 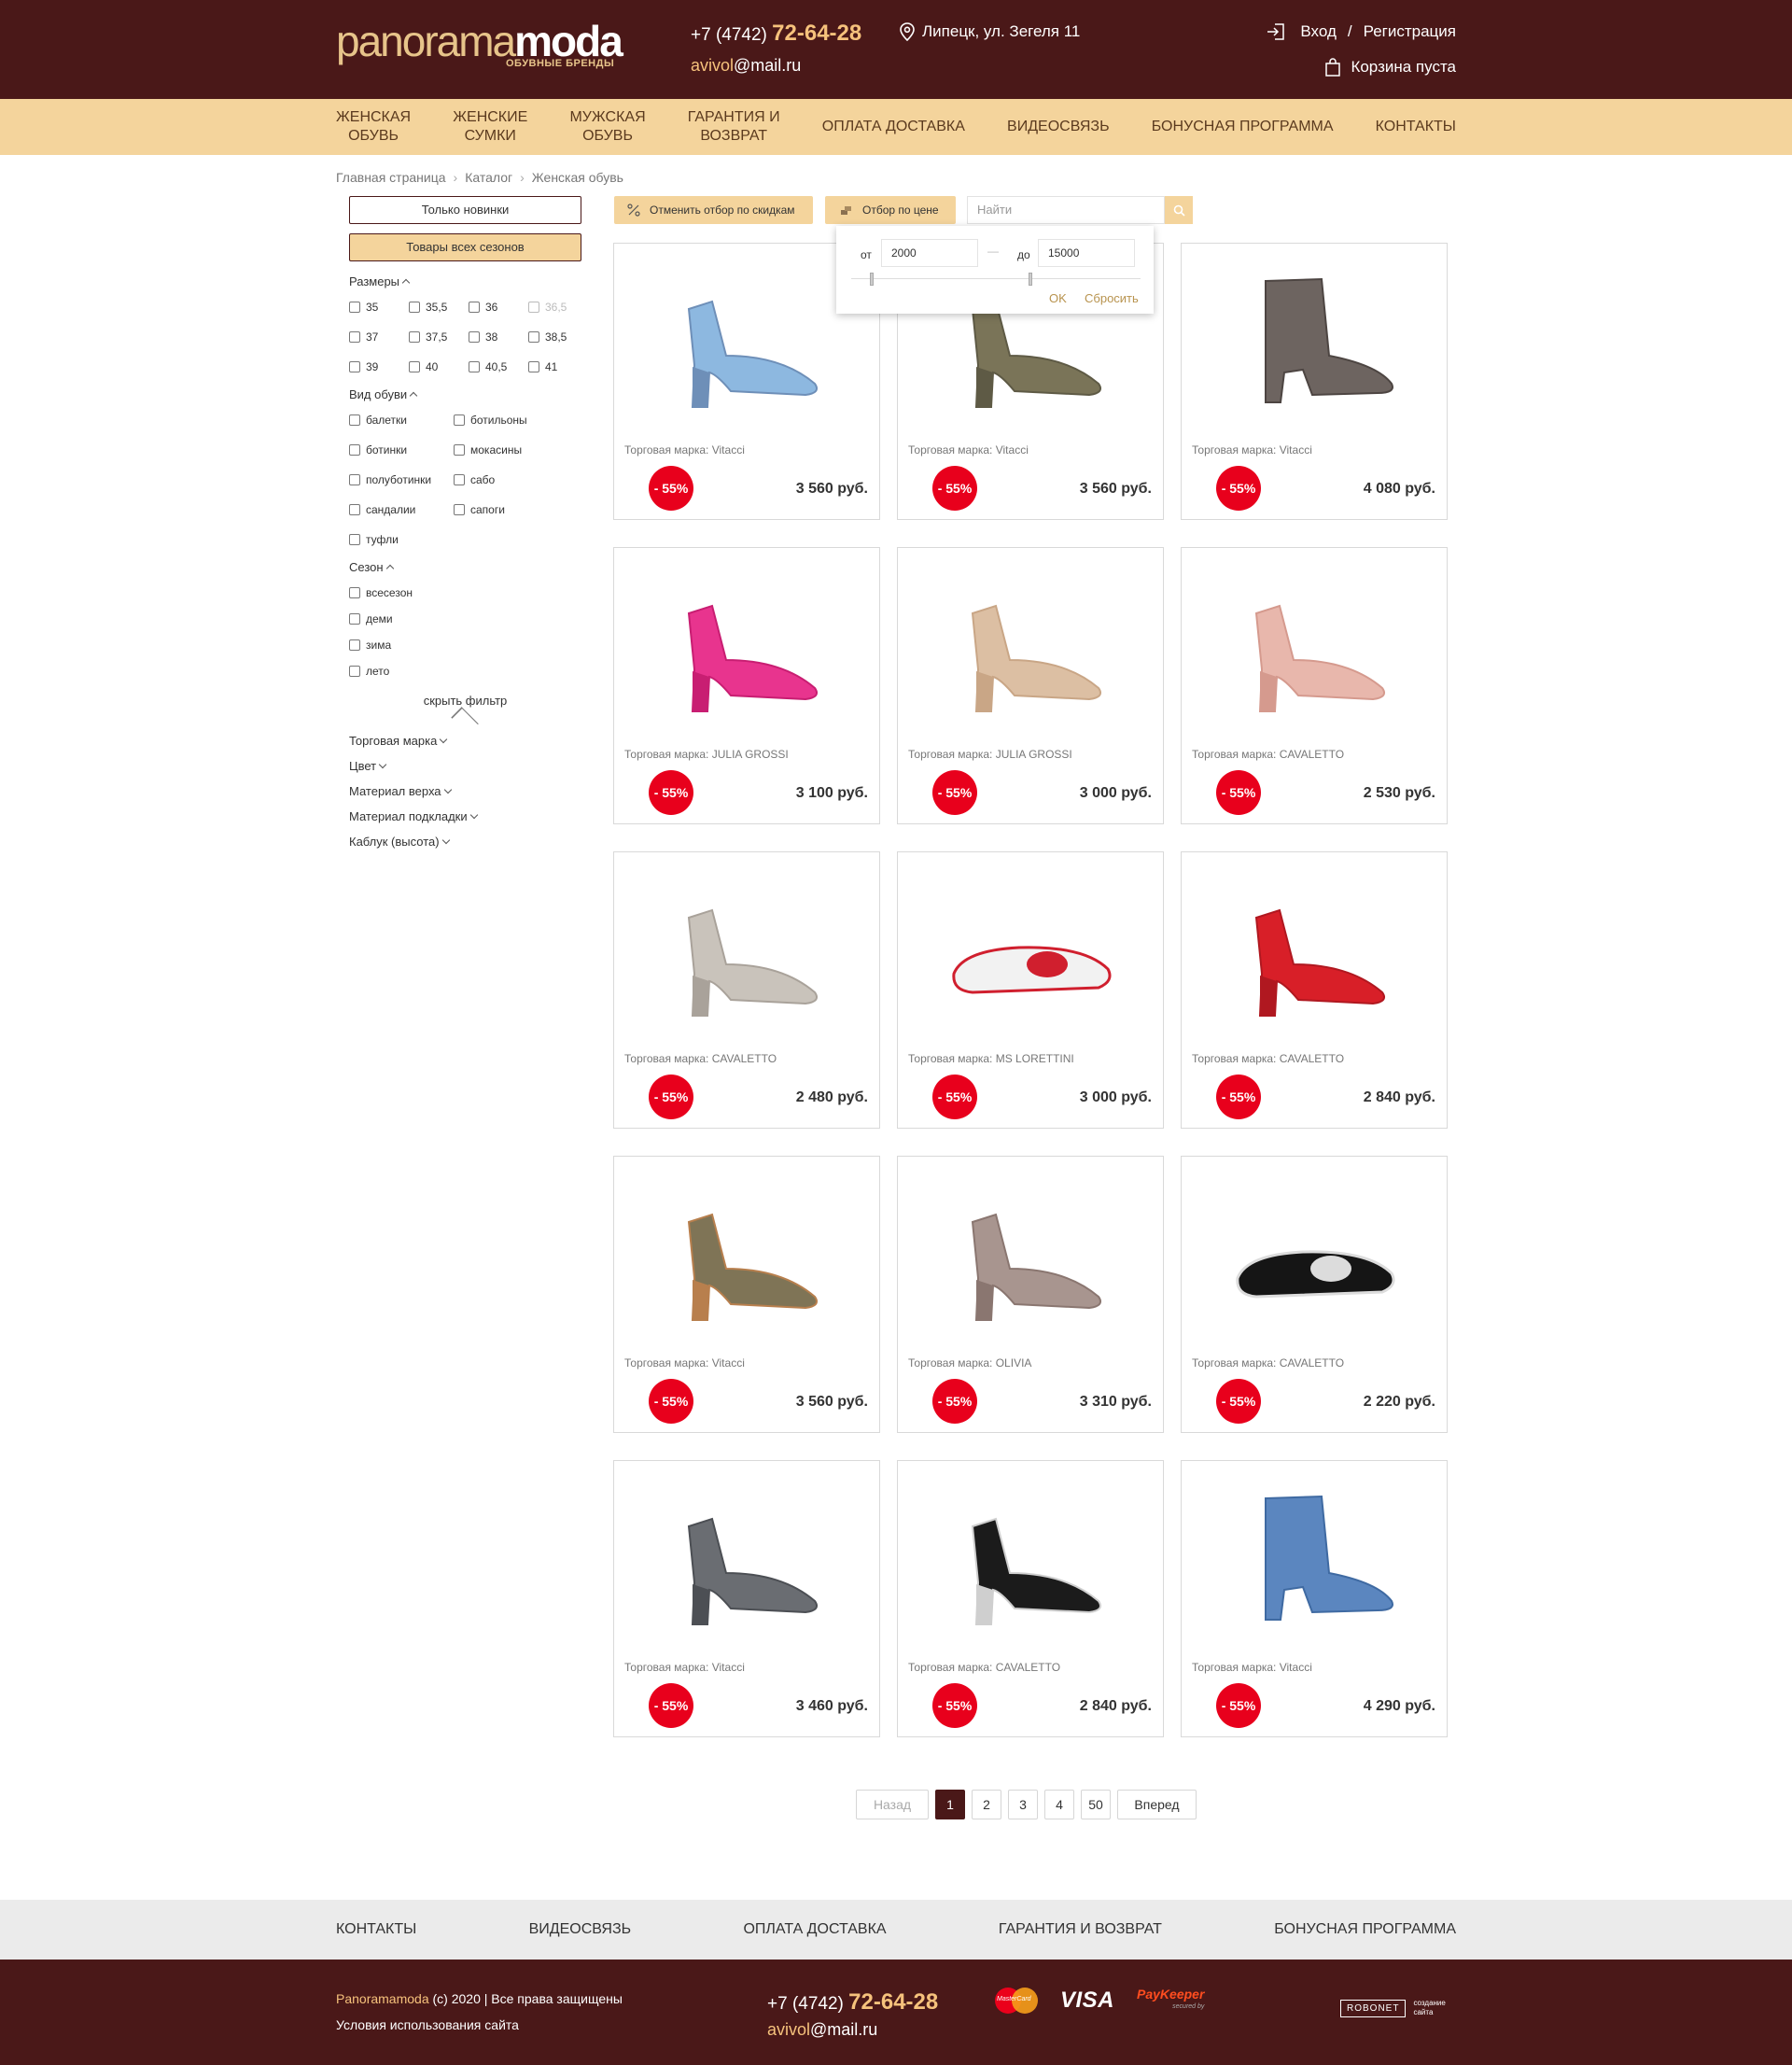 I want to click on collapsed-filter-toggle: Торговая марка, so click(x=465, y=741).